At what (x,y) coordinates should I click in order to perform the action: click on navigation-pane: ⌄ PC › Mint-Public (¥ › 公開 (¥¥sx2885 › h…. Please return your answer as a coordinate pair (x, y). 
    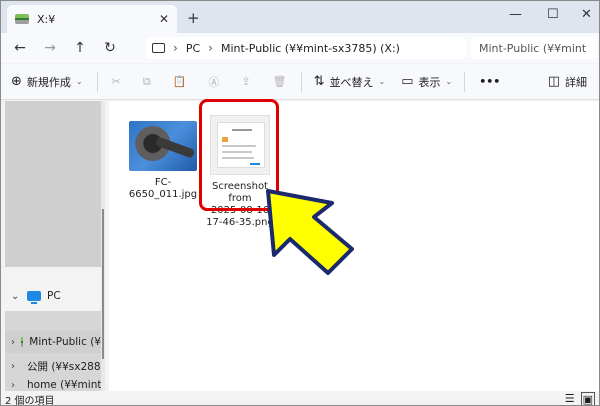
    Looking at the image, I should click on (53, 246).